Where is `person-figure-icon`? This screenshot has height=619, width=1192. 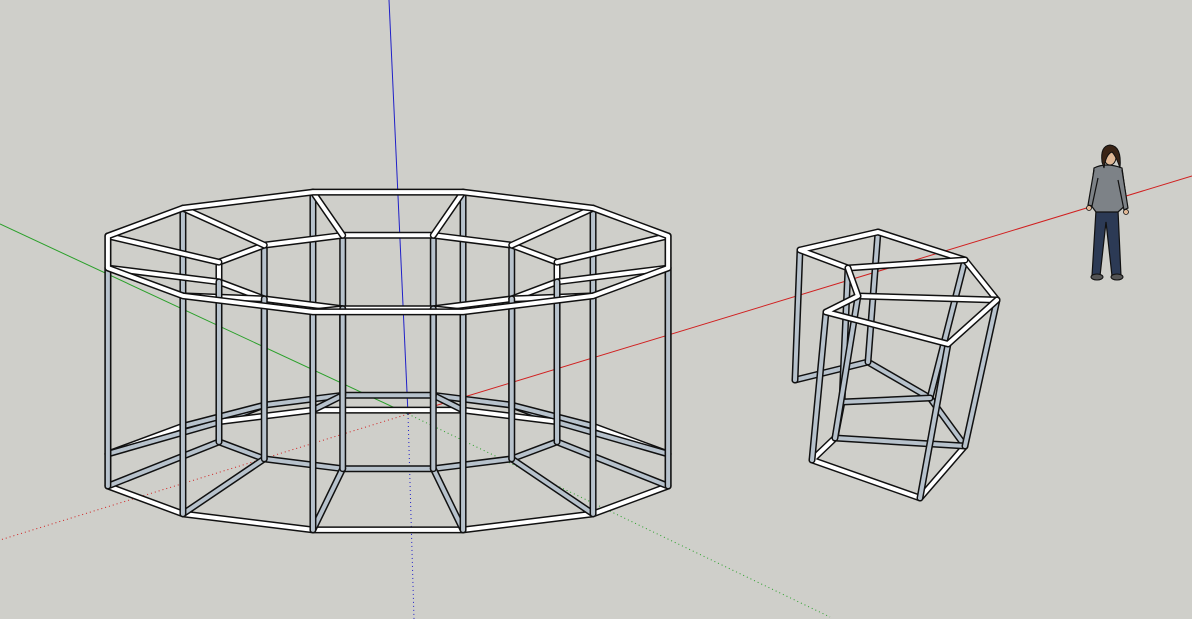
person-figure-icon is located at coordinates (1107, 212).